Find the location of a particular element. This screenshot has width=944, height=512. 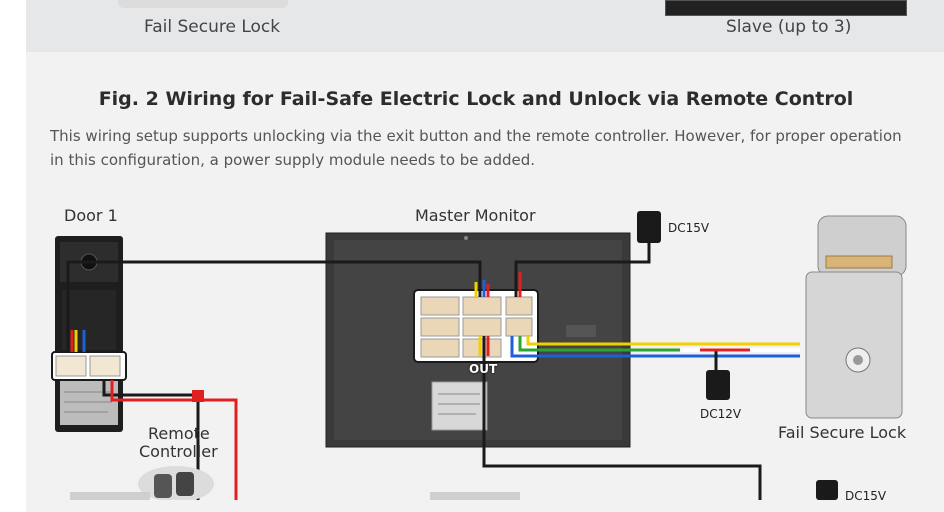

door-connector is located at coordinates (89, 366).